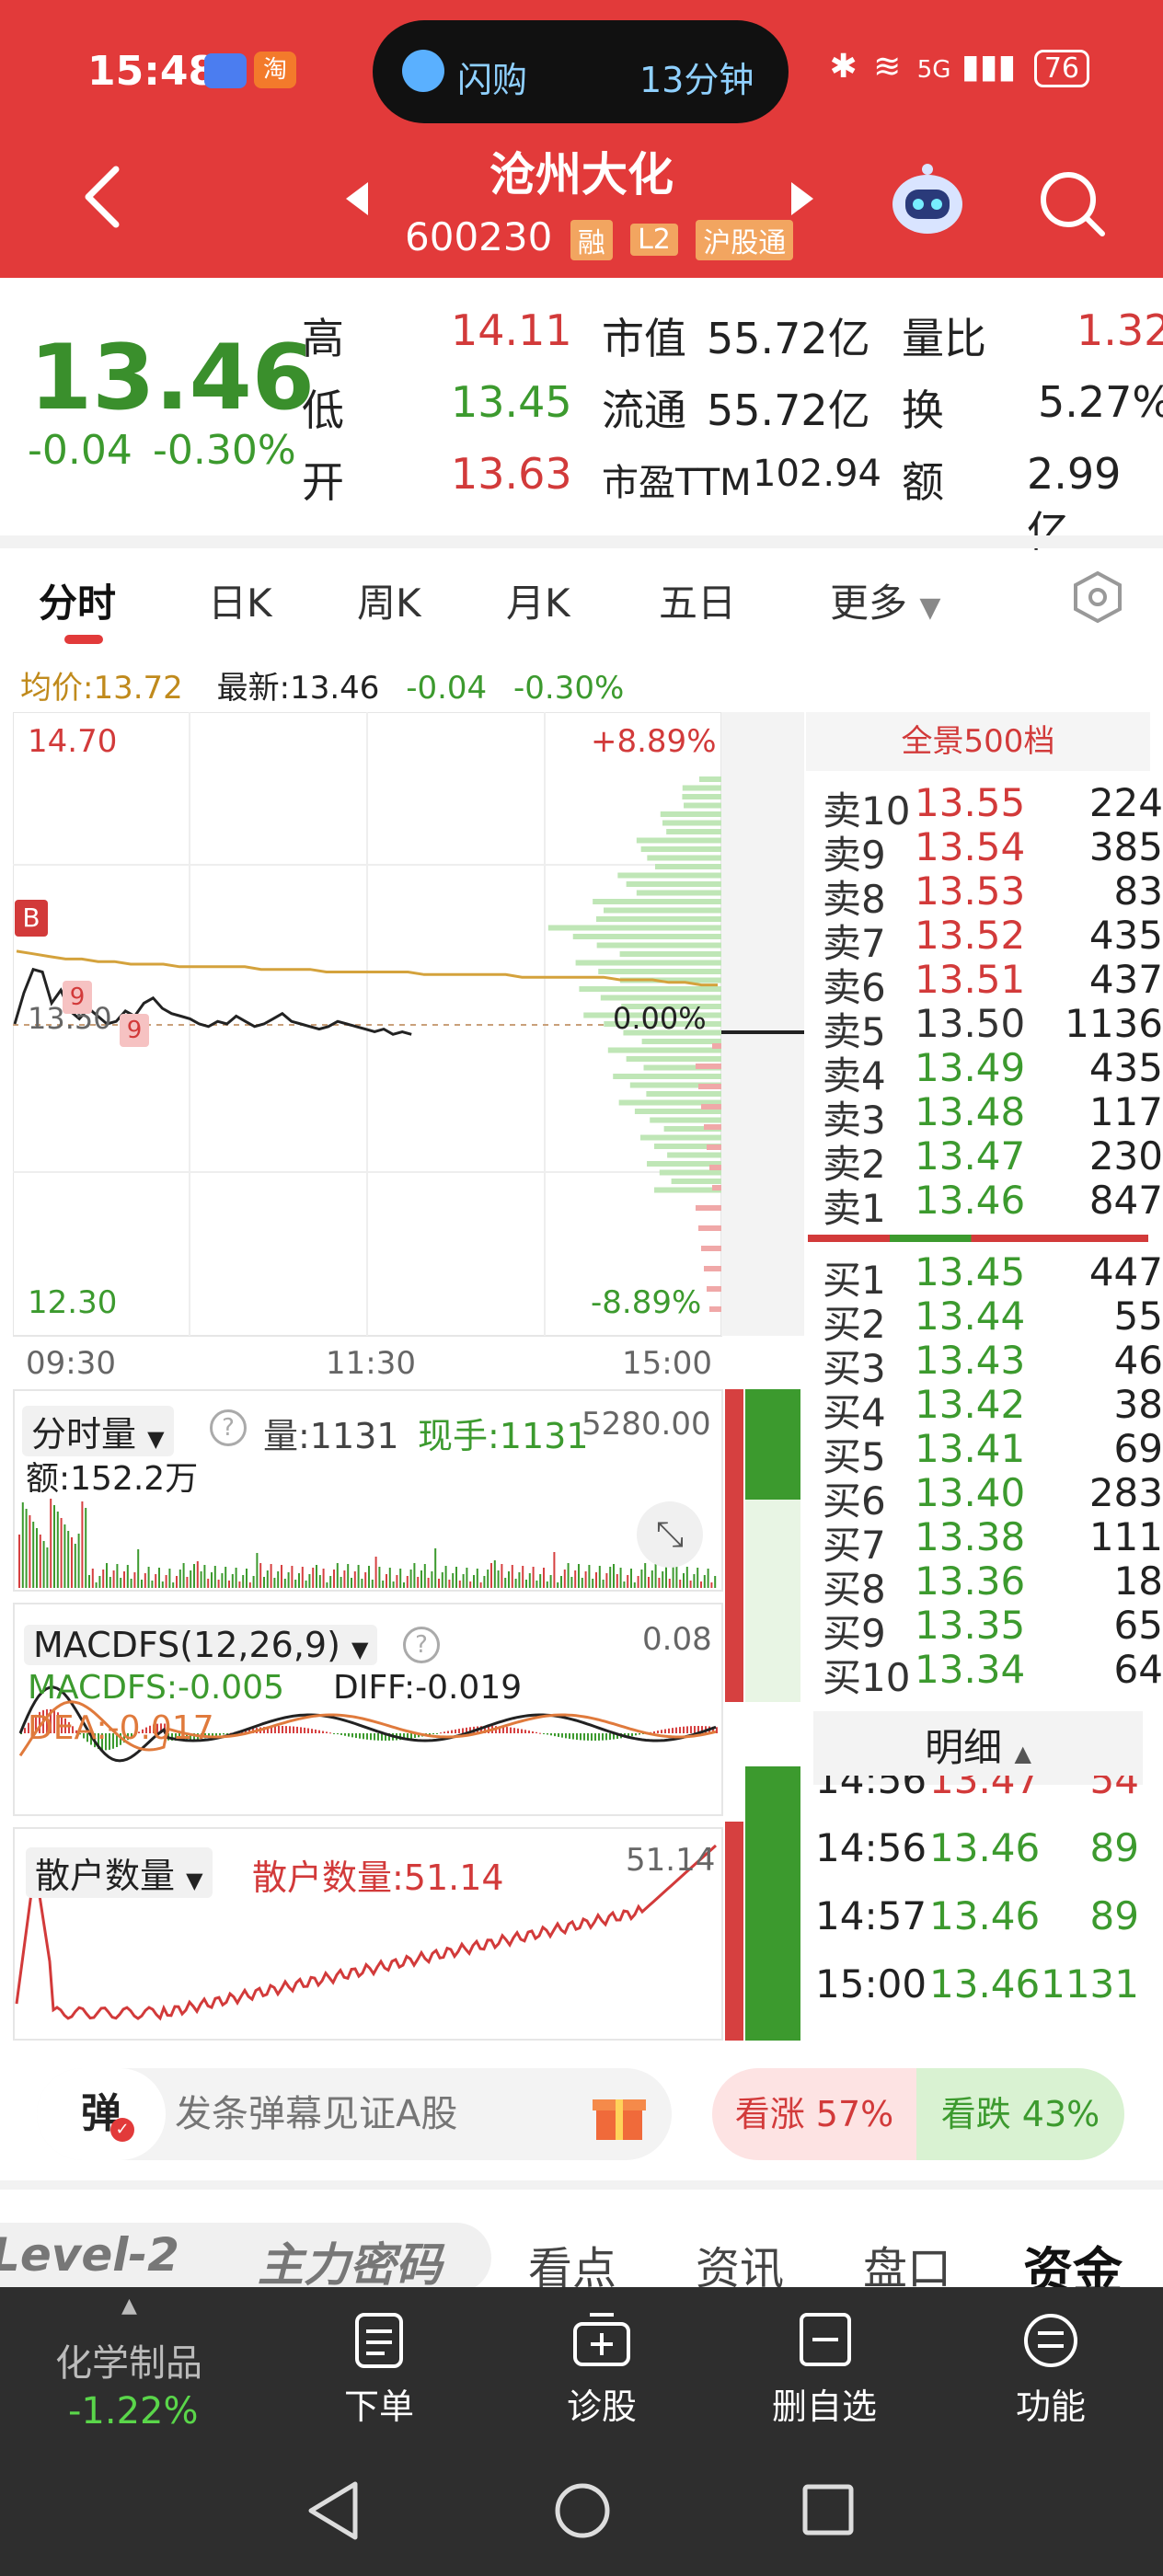  What do you see at coordinates (98, 1431) in the screenshot?
I see `volume-indicator-select: 分时量 ▼` at bounding box center [98, 1431].